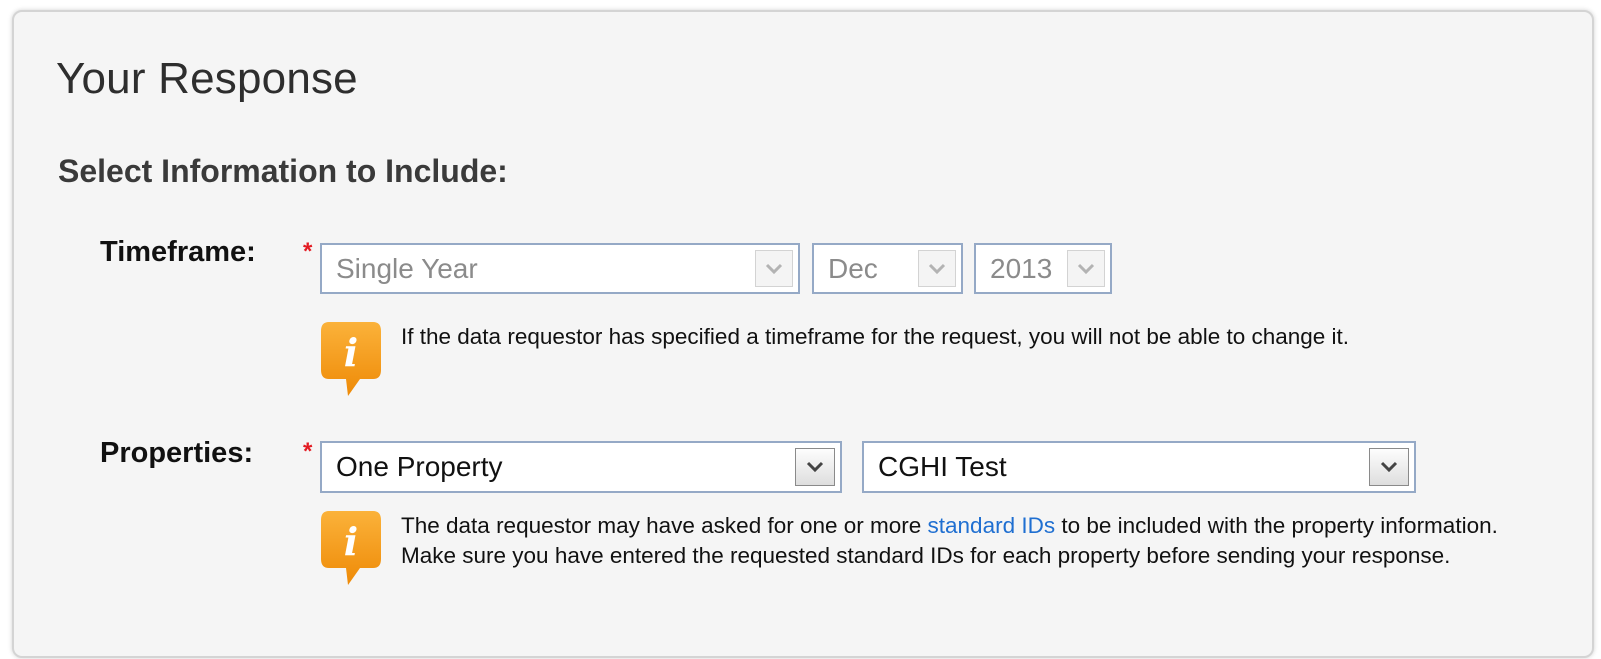  Describe the element at coordinates (942, 466) in the screenshot. I see `property-name-value: CGHI Test` at that location.